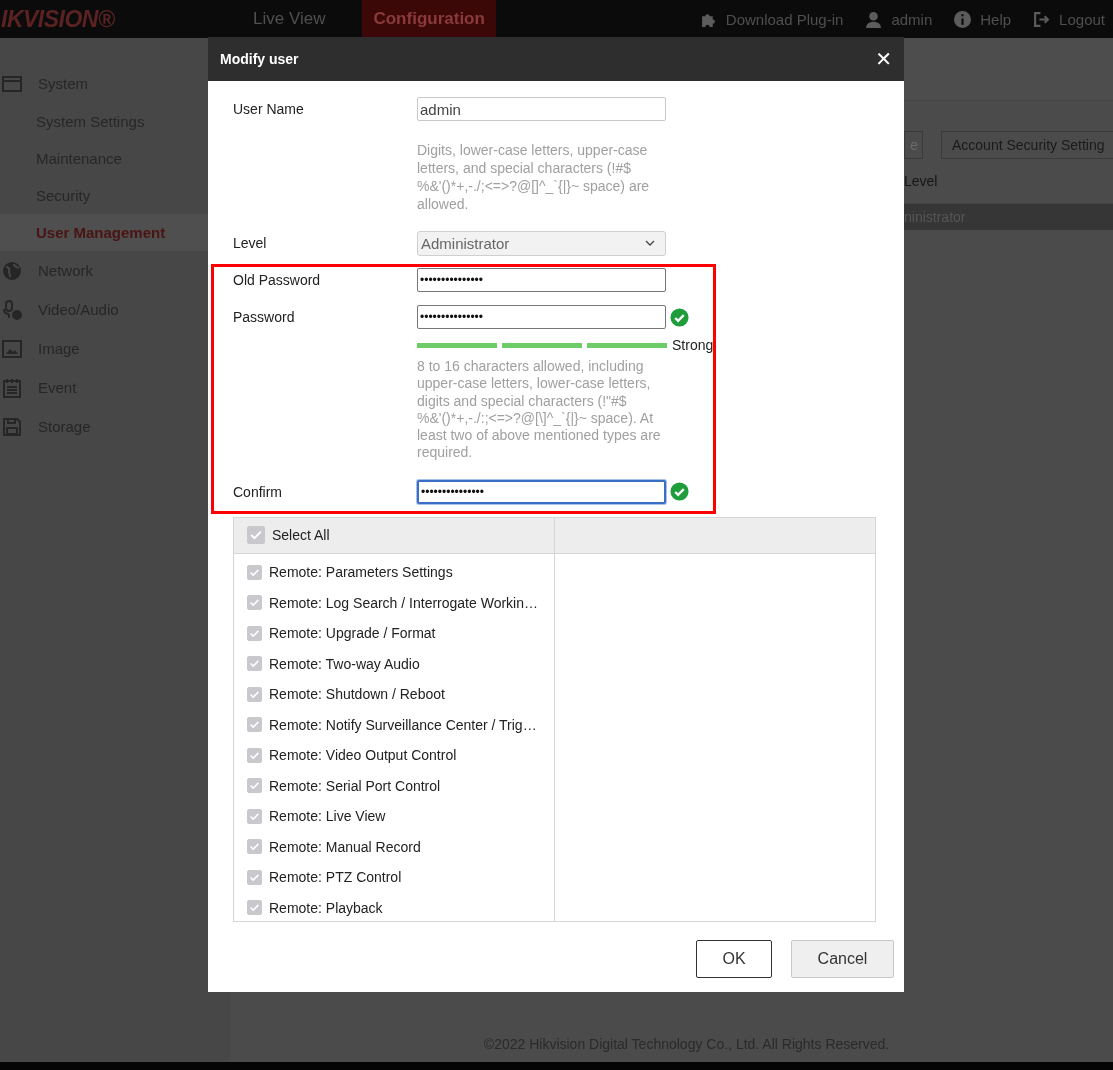 Image resolution: width=1113 pixels, height=1070 pixels. Describe the element at coordinates (277, 280) in the screenshot. I see `field-label: Old Password` at that location.